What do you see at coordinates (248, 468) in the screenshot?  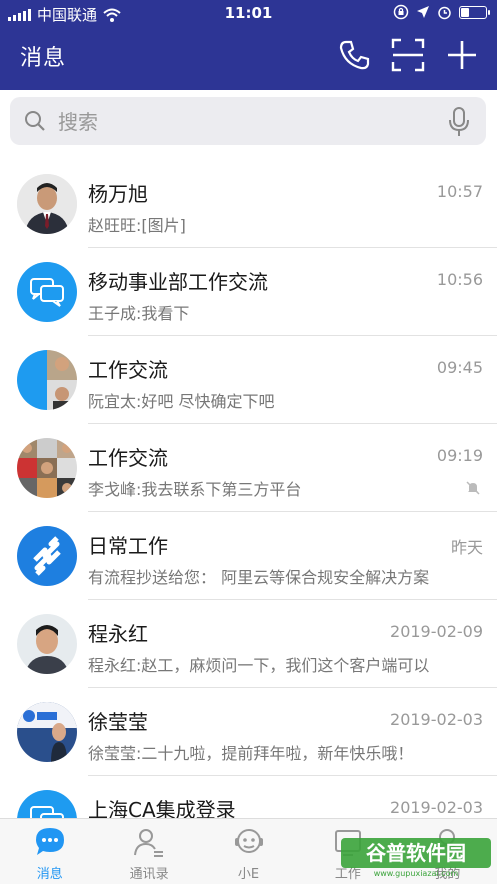 I see `conversation-row: 工作交流 李戈峰:我去联系下第三方平台 09:19` at bounding box center [248, 468].